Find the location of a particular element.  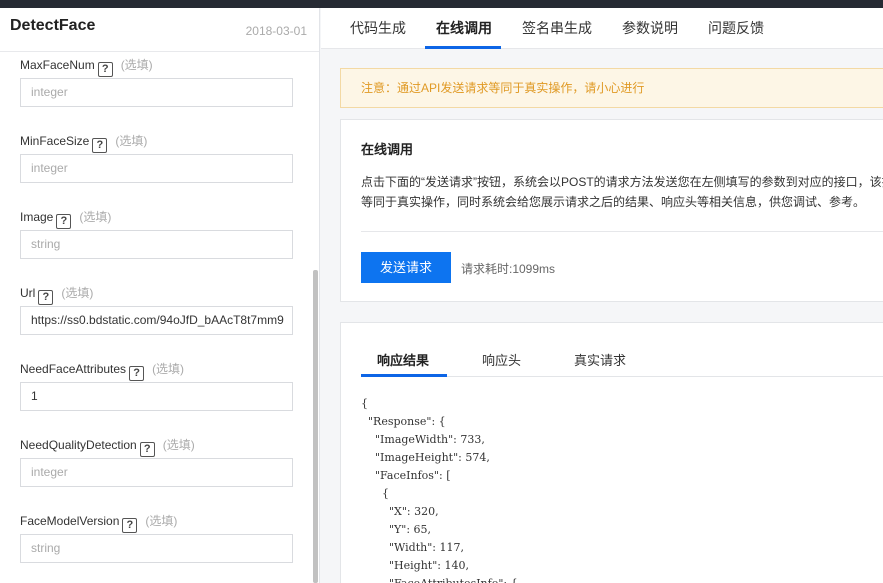

json-line: "Width": 117, is located at coordinates (412, 547).